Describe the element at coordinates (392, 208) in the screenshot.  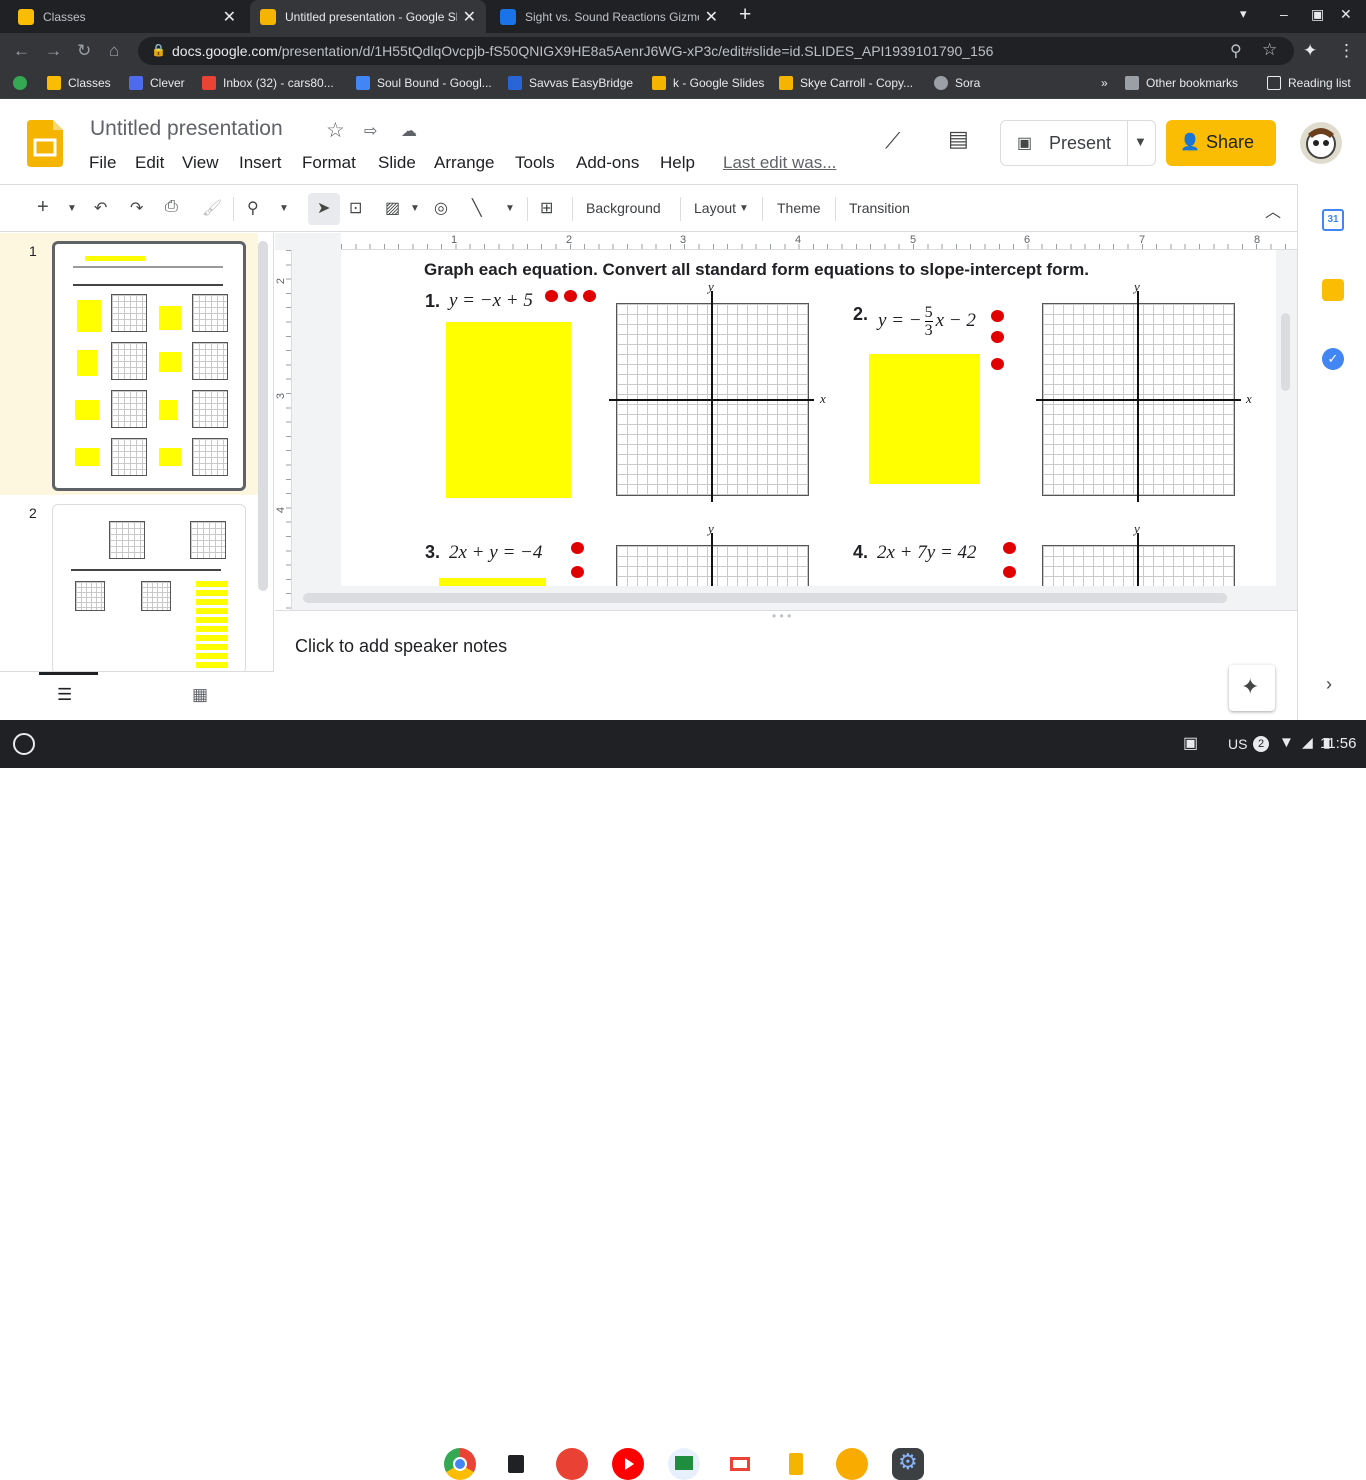
I see `image-icon: ▨` at that location.